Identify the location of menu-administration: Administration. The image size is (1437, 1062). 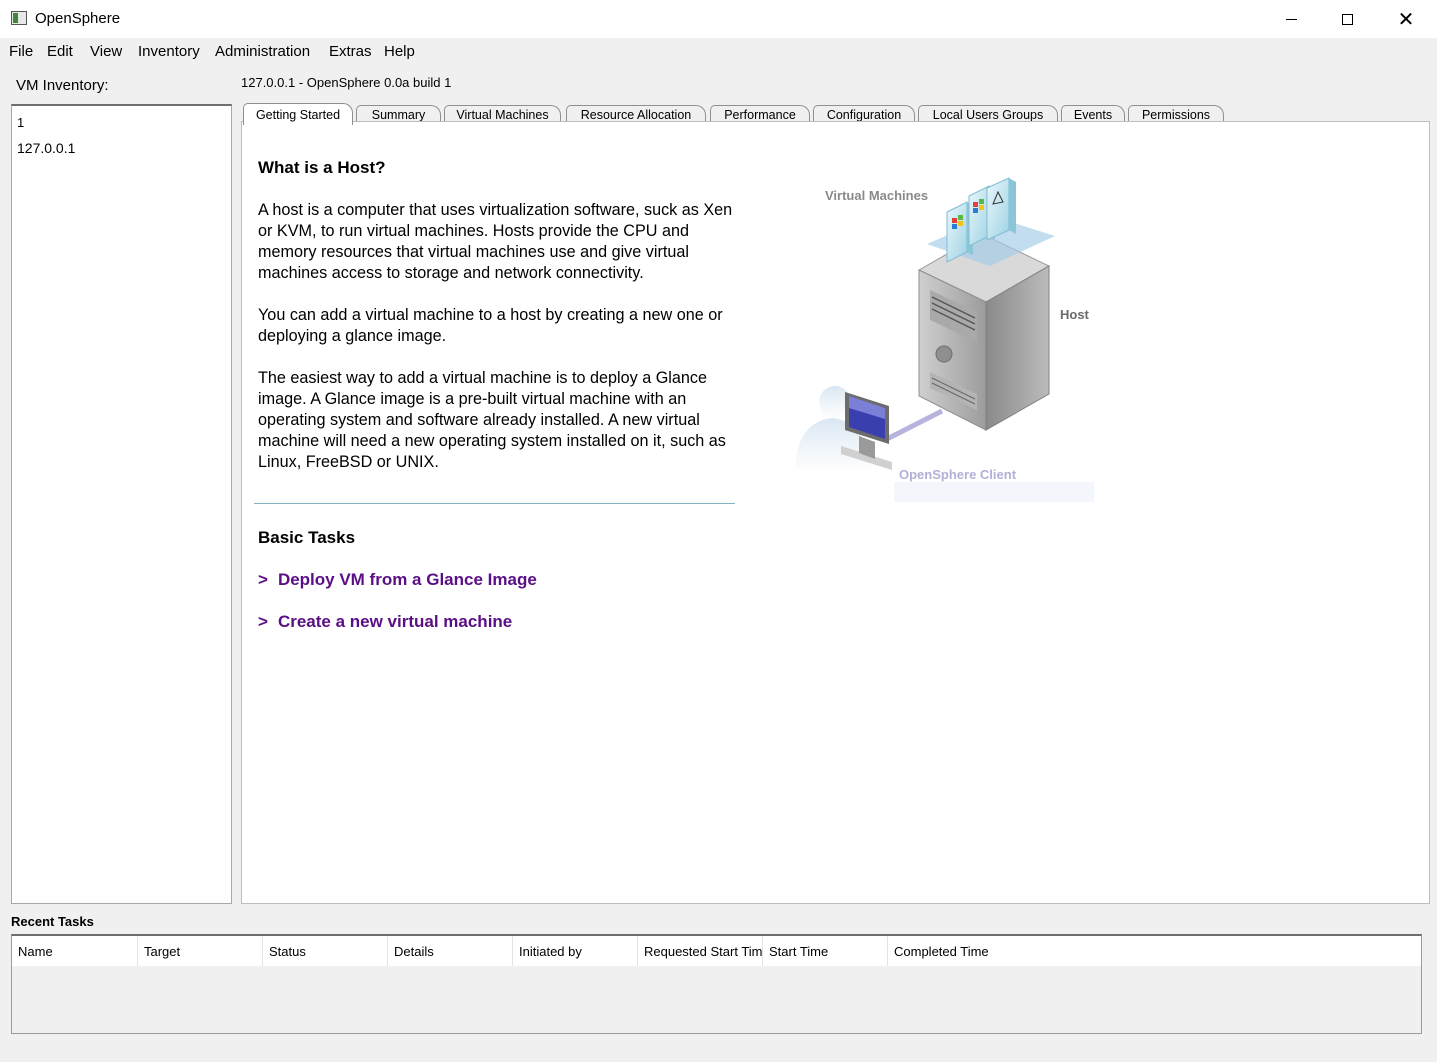
(262, 51).